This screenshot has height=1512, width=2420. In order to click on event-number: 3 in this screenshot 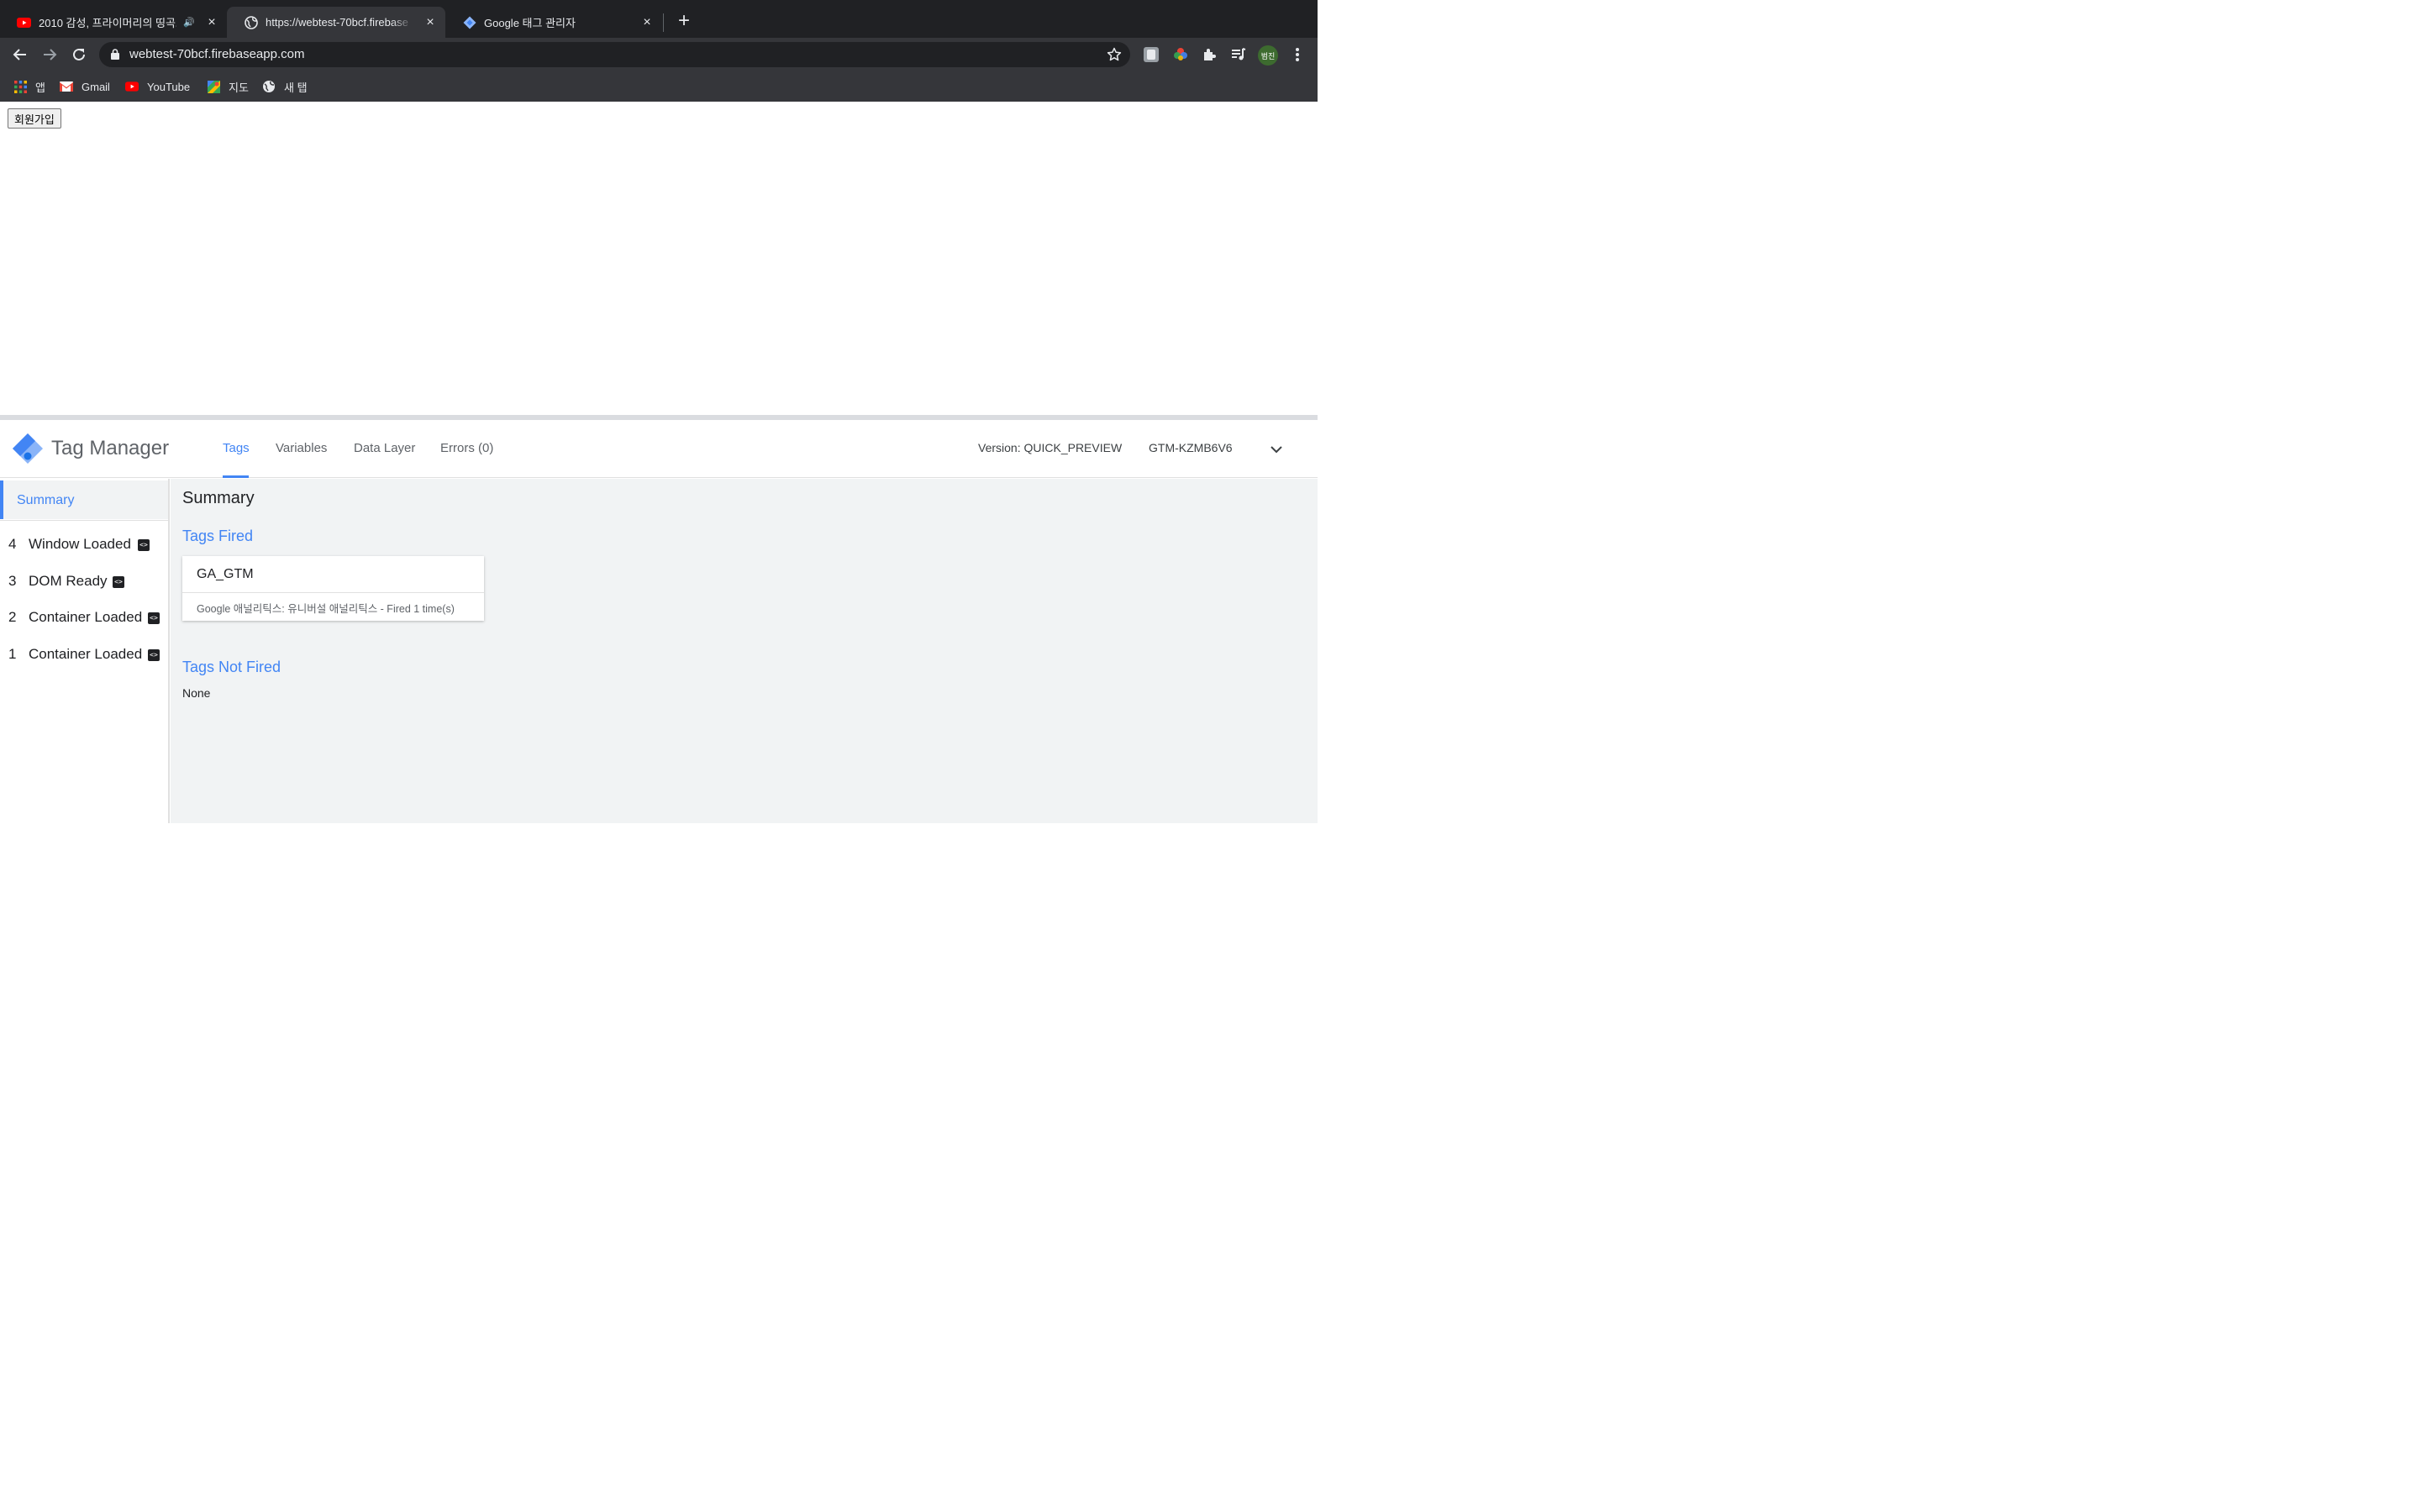, I will do `click(12, 581)`.